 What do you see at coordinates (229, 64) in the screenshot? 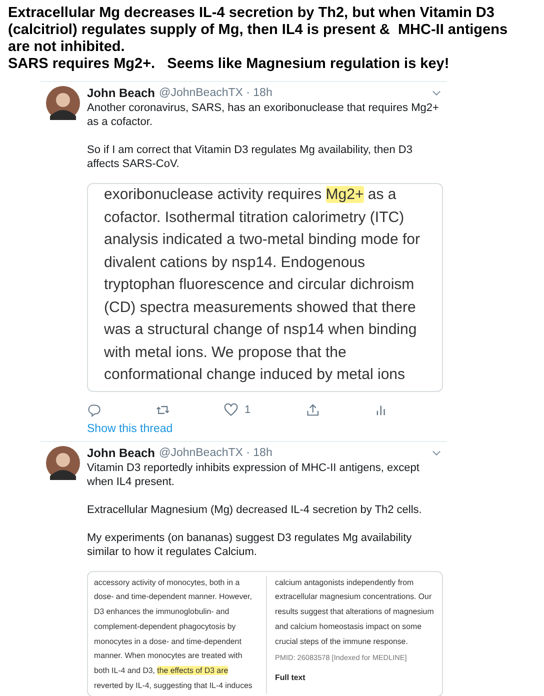
I see `heading-line: SARS requires Mg2+. Seems like Magnesium regulation is key!` at bounding box center [229, 64].